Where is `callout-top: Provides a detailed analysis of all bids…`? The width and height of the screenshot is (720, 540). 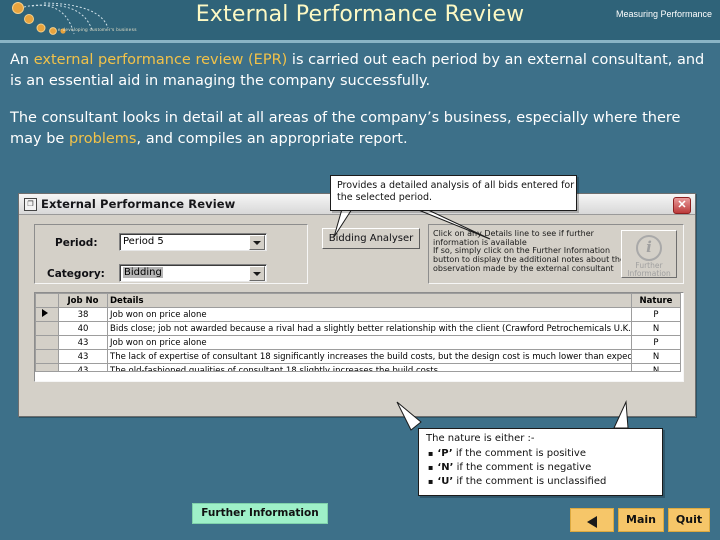
callout-top: Provides a detailed analysis of all bids… is located at coordinates (453, 193).